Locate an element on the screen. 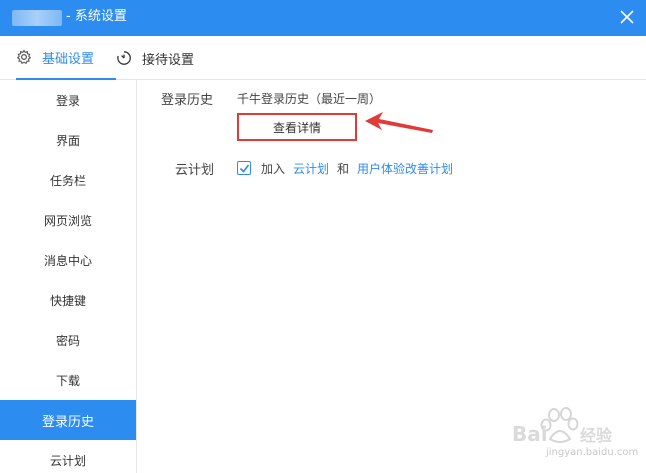  cloud-plan-label: 云计划 is located at coordinates (195, 170).